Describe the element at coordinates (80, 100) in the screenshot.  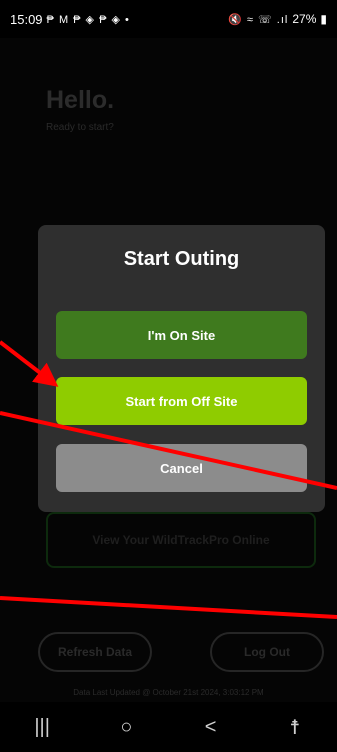
I see `greeting-heading: Hello.` at that location.